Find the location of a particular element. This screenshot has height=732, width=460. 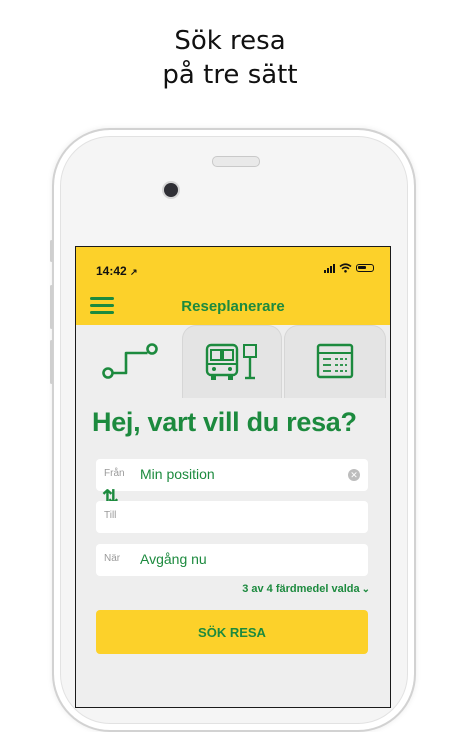

signal-icon is located at coordinates (329, 268).